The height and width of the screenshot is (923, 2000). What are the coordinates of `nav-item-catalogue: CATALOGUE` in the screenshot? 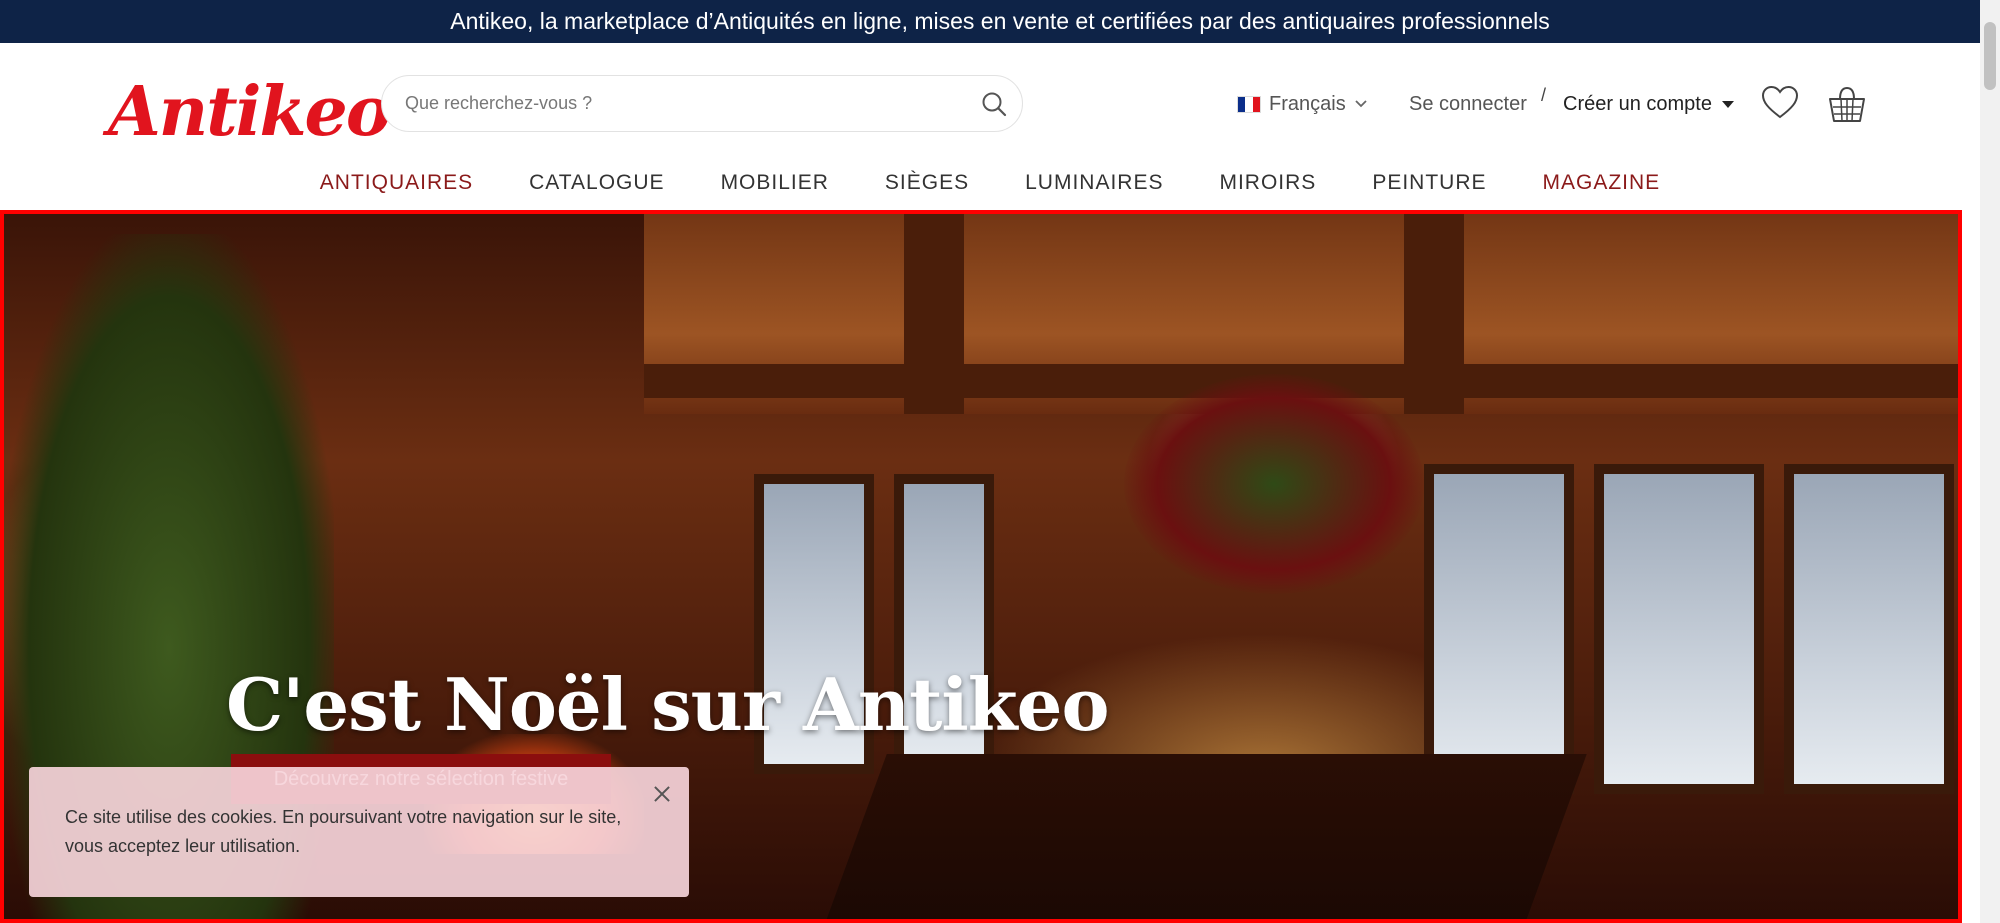 It's located at (596, 183).